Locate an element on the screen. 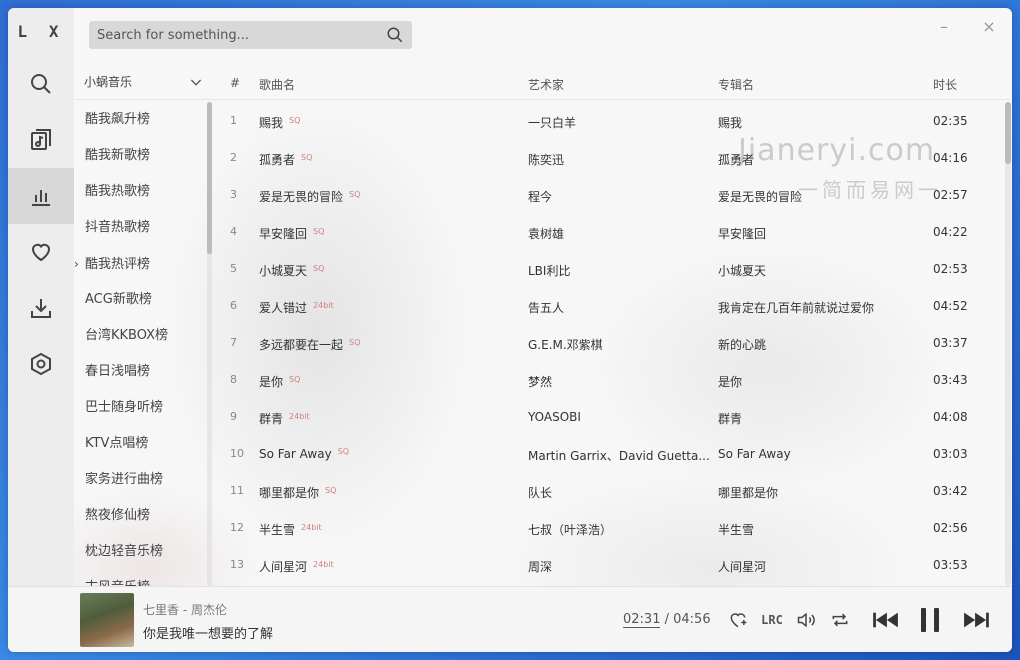 The height and width of the screenshot is (660, 1020). row-song-name: 爱是无畏的冒险 is located at coordinates (301, 197).